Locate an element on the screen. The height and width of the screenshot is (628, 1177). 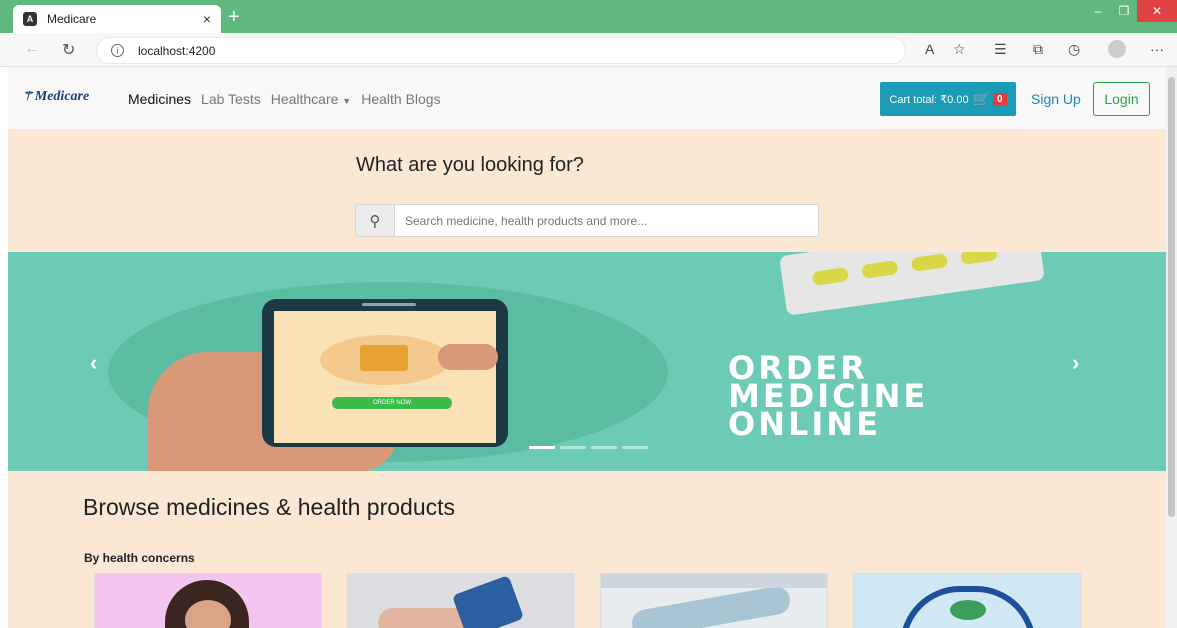
more-options-icon: ··· is located at coordinates (1157, 49).